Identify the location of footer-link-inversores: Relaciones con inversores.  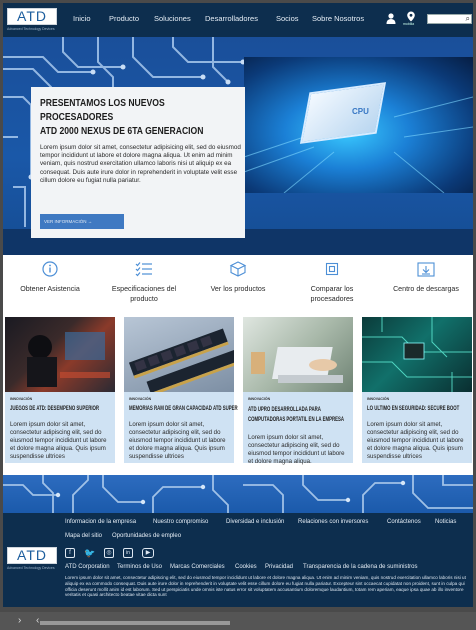
(333, 522).